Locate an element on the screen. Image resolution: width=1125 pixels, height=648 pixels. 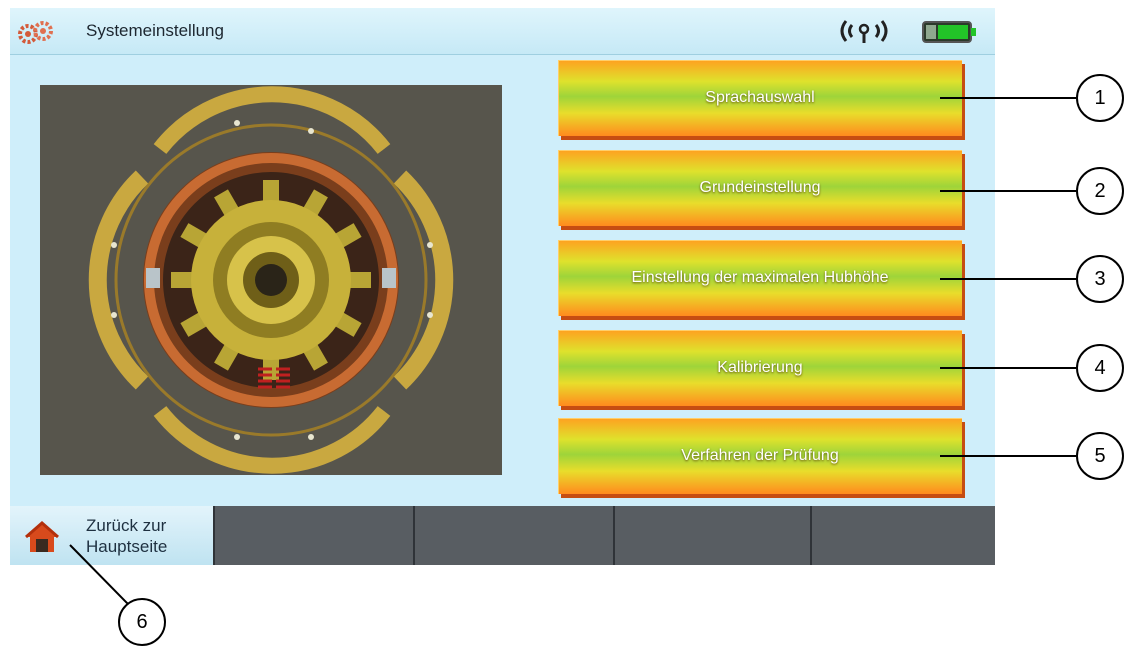
wifi-signal-icon is located at coordinates (864, 31).